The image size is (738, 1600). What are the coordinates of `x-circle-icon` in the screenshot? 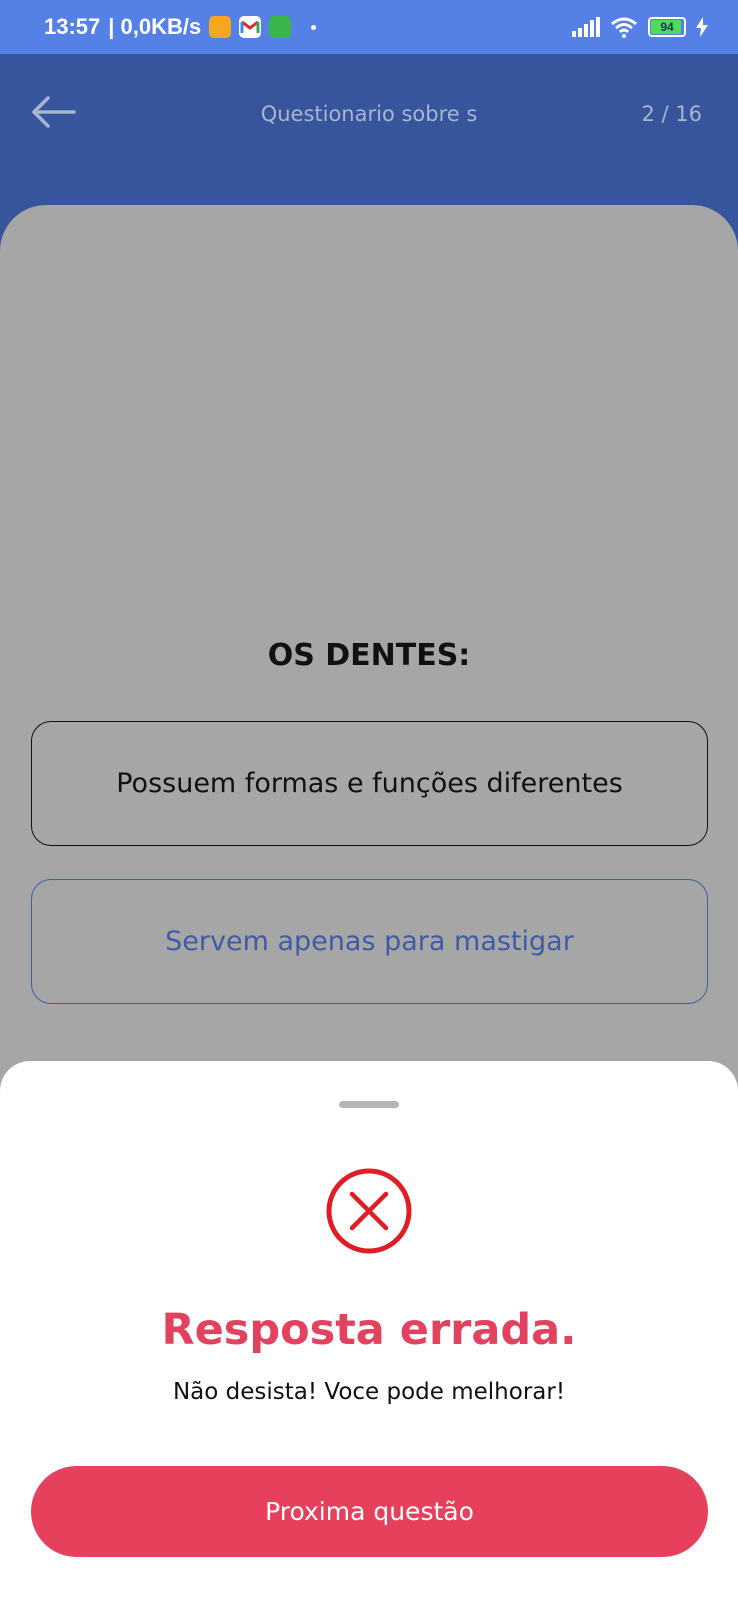 It's located at (369, 1211).